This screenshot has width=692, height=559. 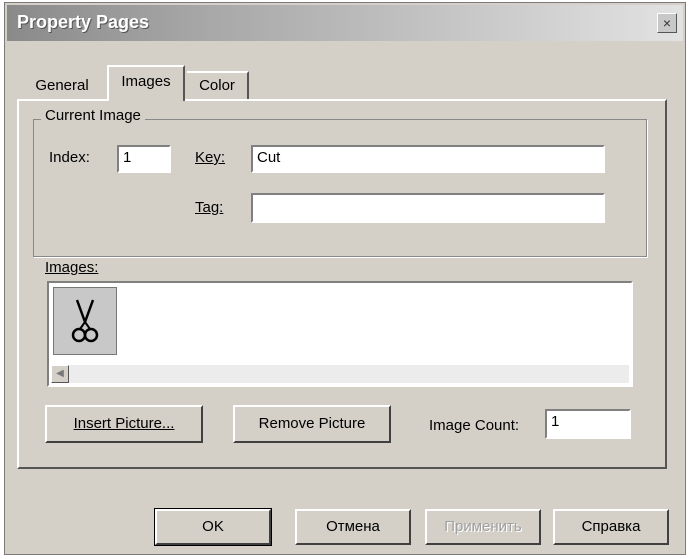 What do you see at coordinates (428, 159) in the screenshot?
I see `key-field: Cut` at bounding box center [428, 159].